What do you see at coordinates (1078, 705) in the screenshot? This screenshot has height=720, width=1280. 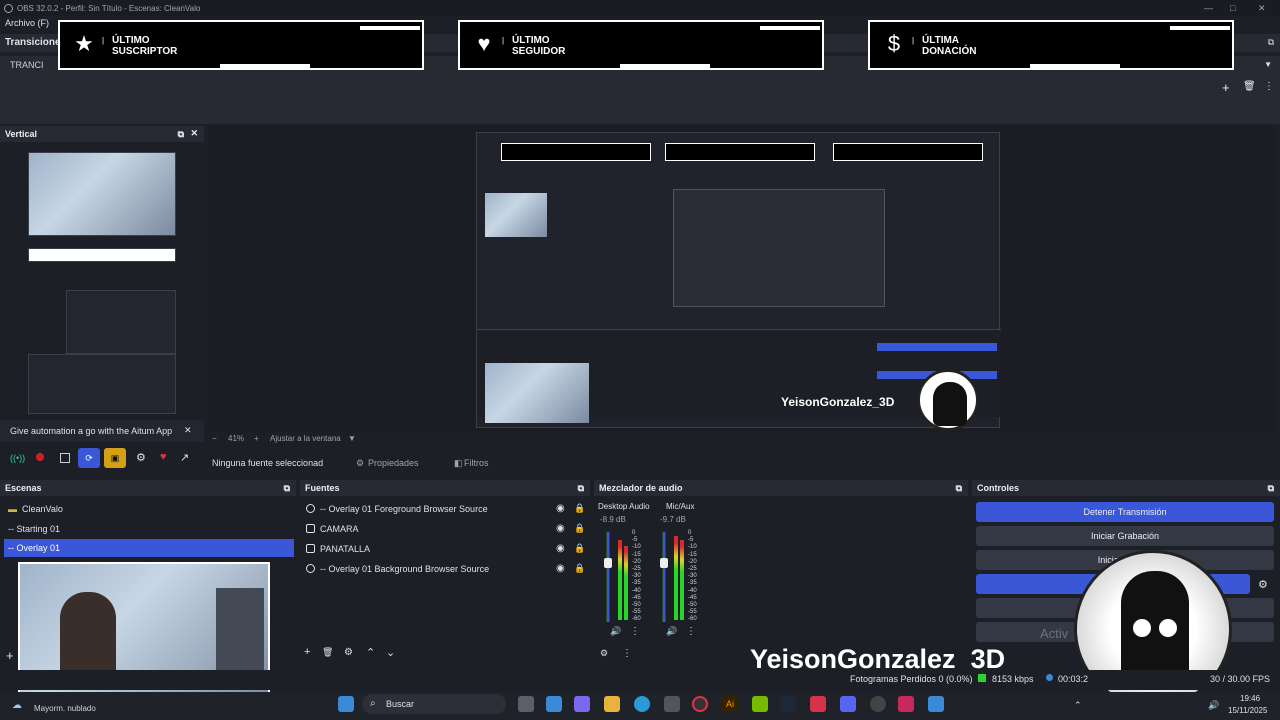 I see `chevron-up-icon: ⌃` at bounding box center [1078, 705].